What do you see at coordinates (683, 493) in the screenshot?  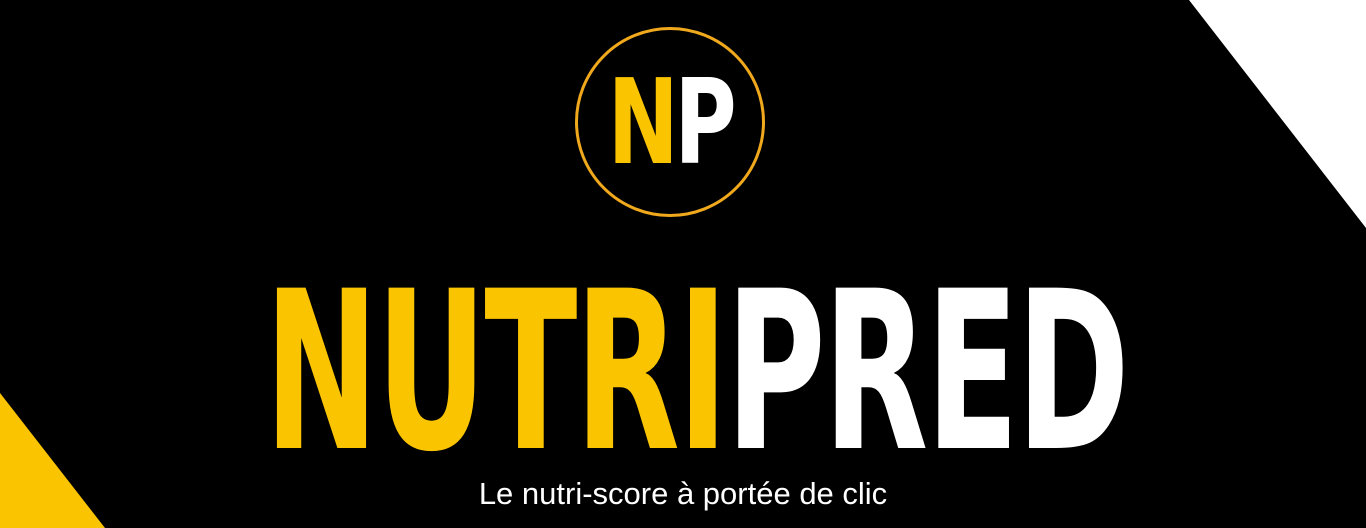 I see `tagline: Le nutri-score à portée de clic` at bounding box center [683, 493].